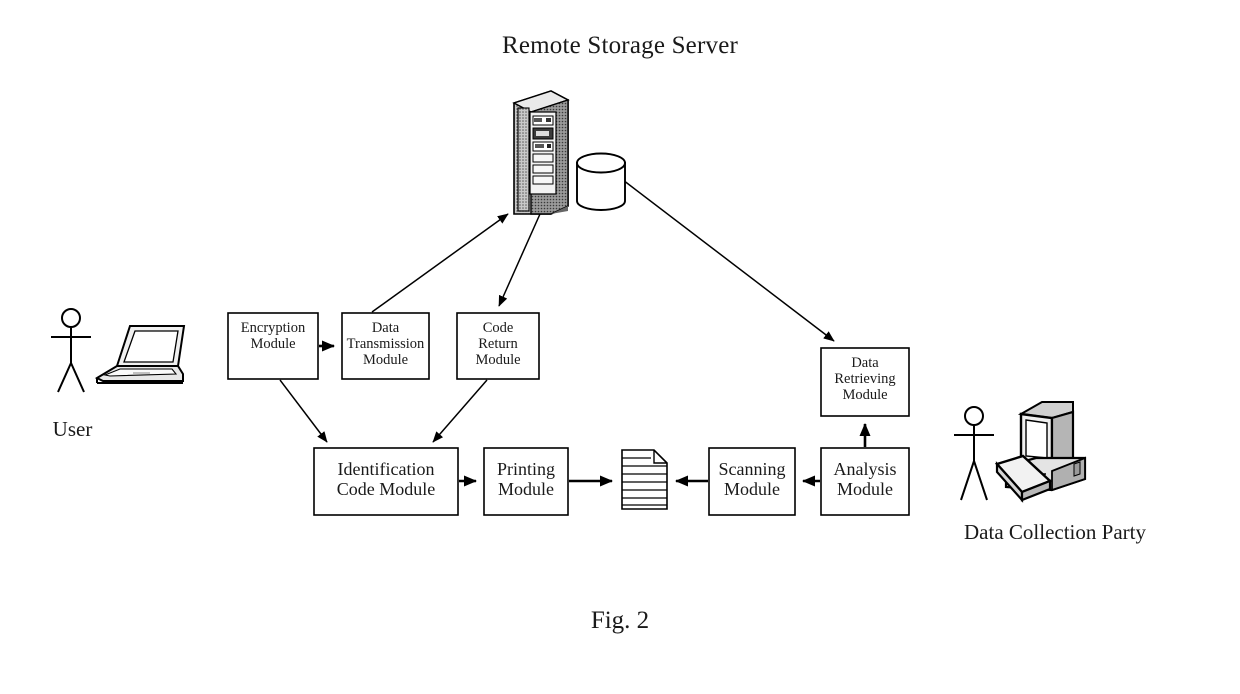 The image size is (1240, 694). Describe the element at coordinates (865, 481) in the screenshot. I see `module-box-analysis-module` at that location.